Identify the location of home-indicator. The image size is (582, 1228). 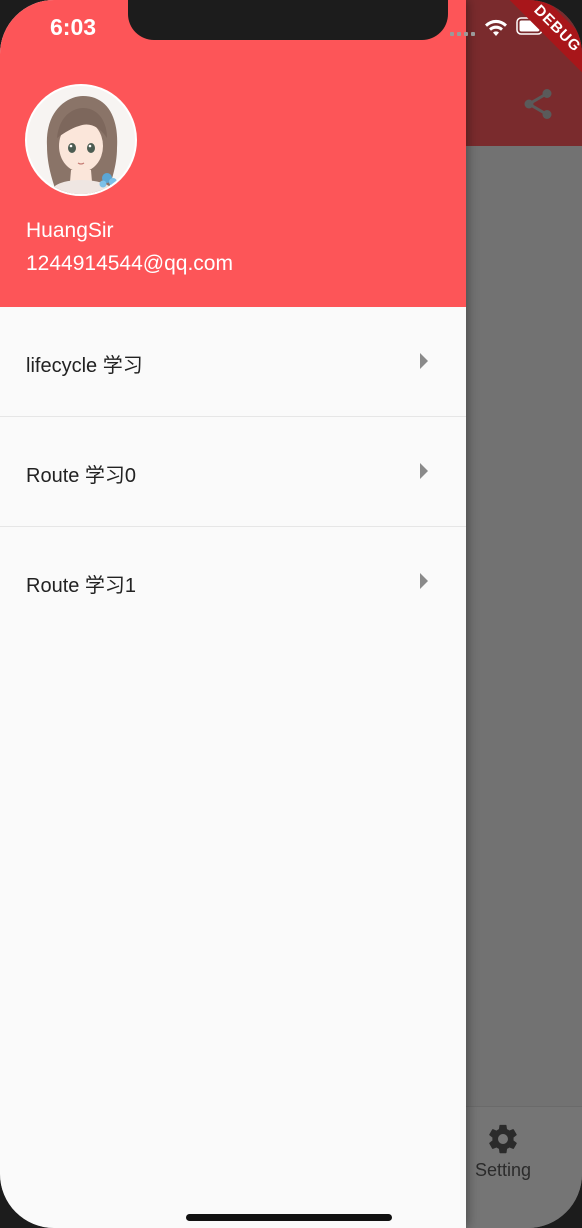
(289, 1217).